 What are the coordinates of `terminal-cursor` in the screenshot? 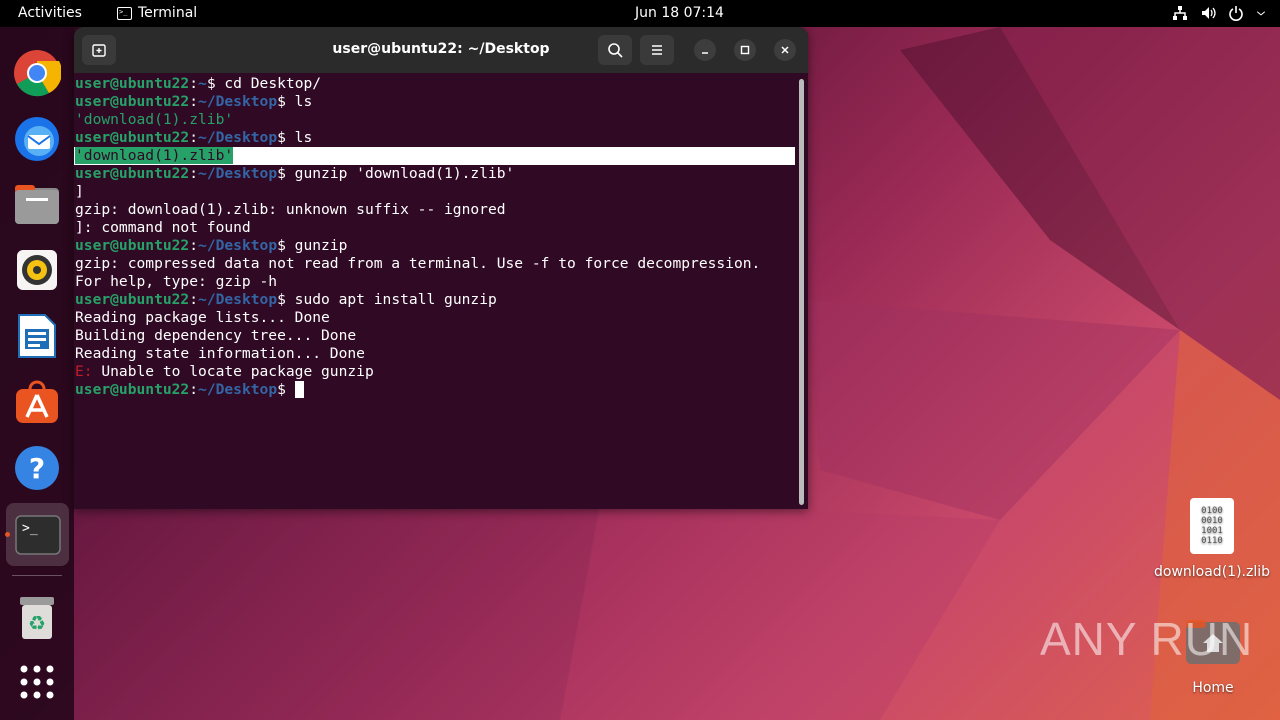 It's located at (299, 389).